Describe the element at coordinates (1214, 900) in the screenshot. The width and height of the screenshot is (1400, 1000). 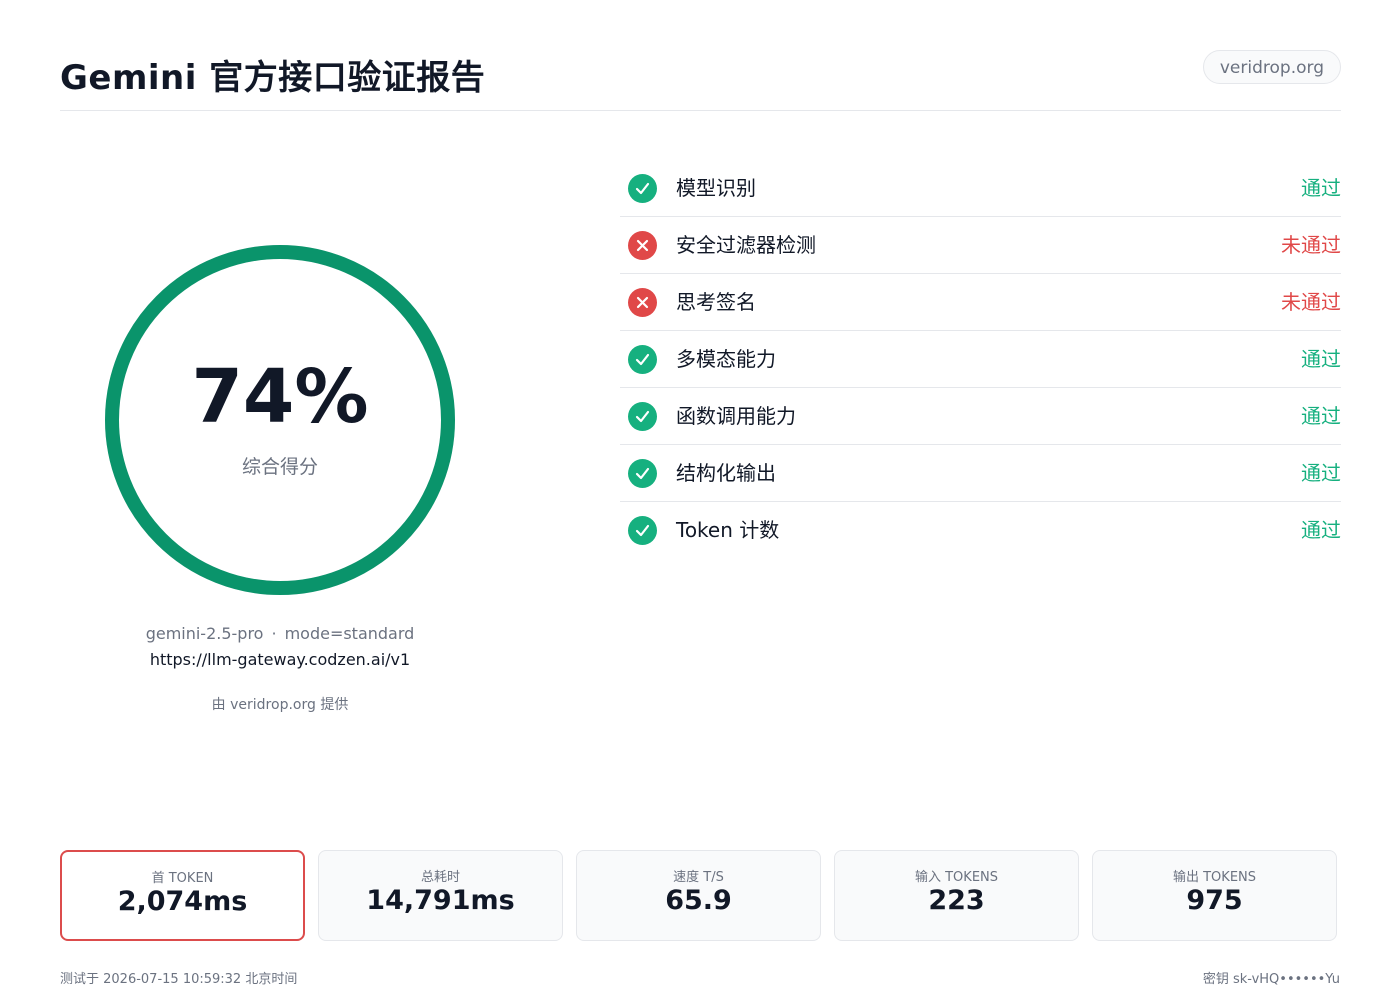
I see `metric-value: 975` at that location.